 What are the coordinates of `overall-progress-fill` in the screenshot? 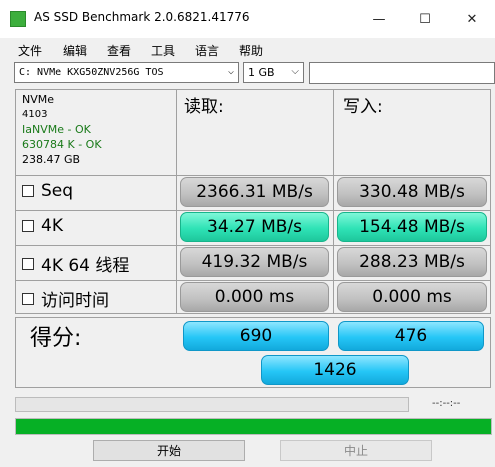 It's located at (253, 426).